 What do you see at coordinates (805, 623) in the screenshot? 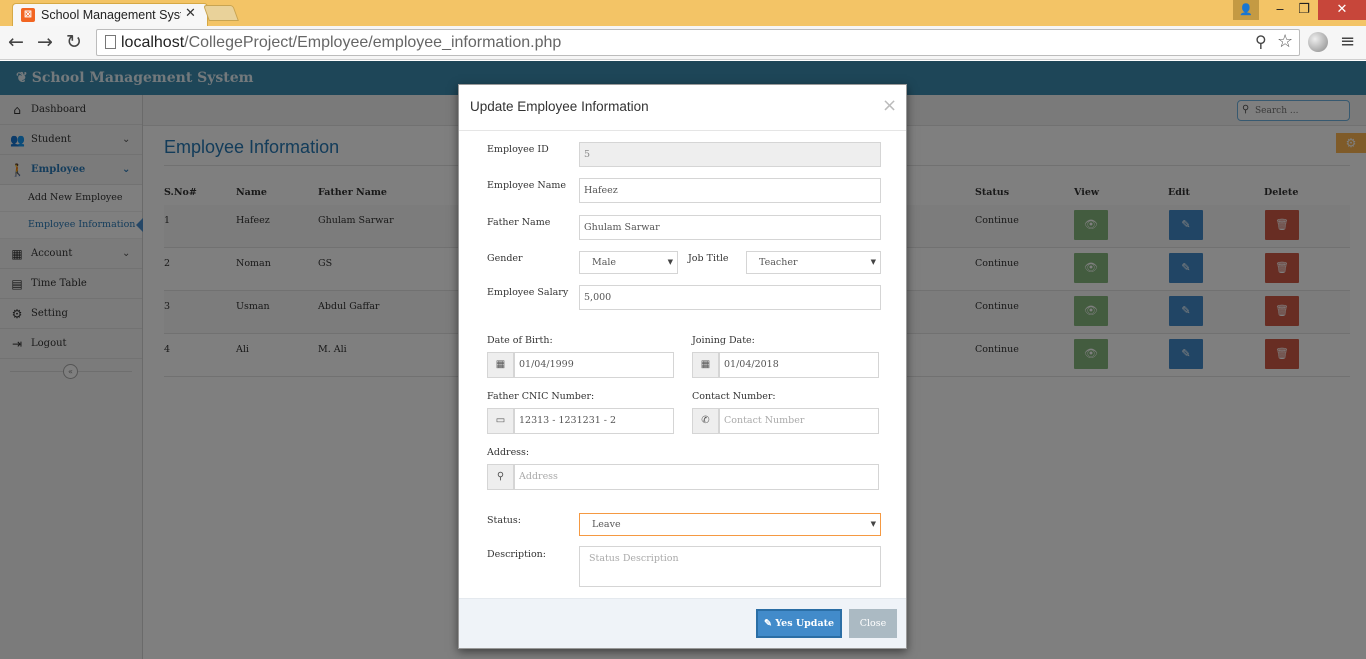
I see `update-button-label: Yes Update` at bounding box center [805, 623].